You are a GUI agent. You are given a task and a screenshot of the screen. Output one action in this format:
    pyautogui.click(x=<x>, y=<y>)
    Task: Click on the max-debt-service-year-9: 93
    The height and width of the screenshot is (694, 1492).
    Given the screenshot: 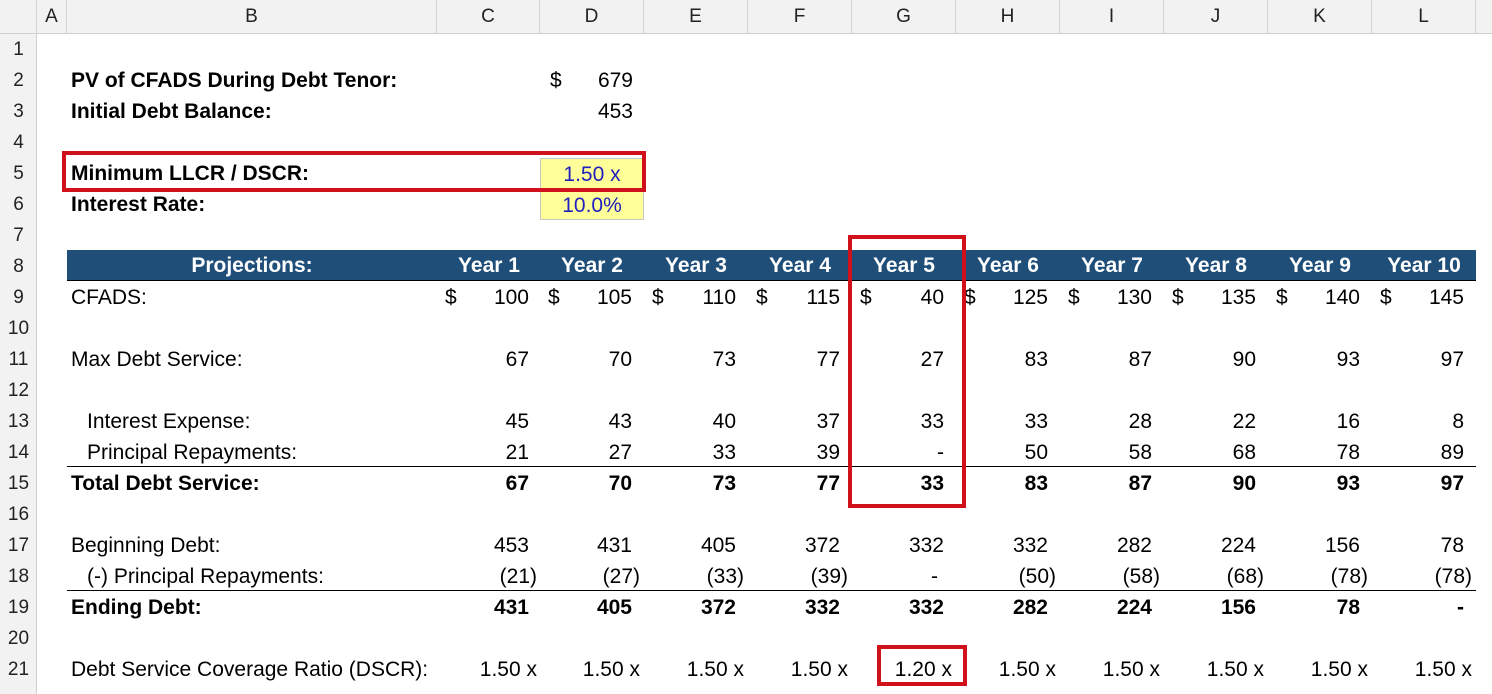 What is the action you would take?
    pyautogui.click(x=1314, y=359)
    